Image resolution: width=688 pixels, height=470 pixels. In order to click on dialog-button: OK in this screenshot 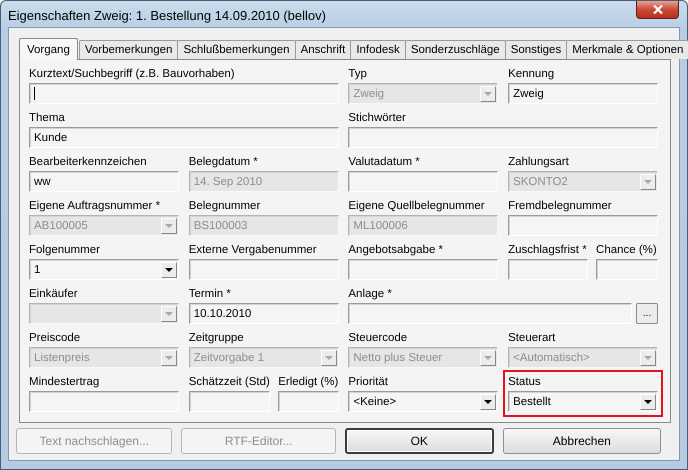, I will do `click(419, 441)`.